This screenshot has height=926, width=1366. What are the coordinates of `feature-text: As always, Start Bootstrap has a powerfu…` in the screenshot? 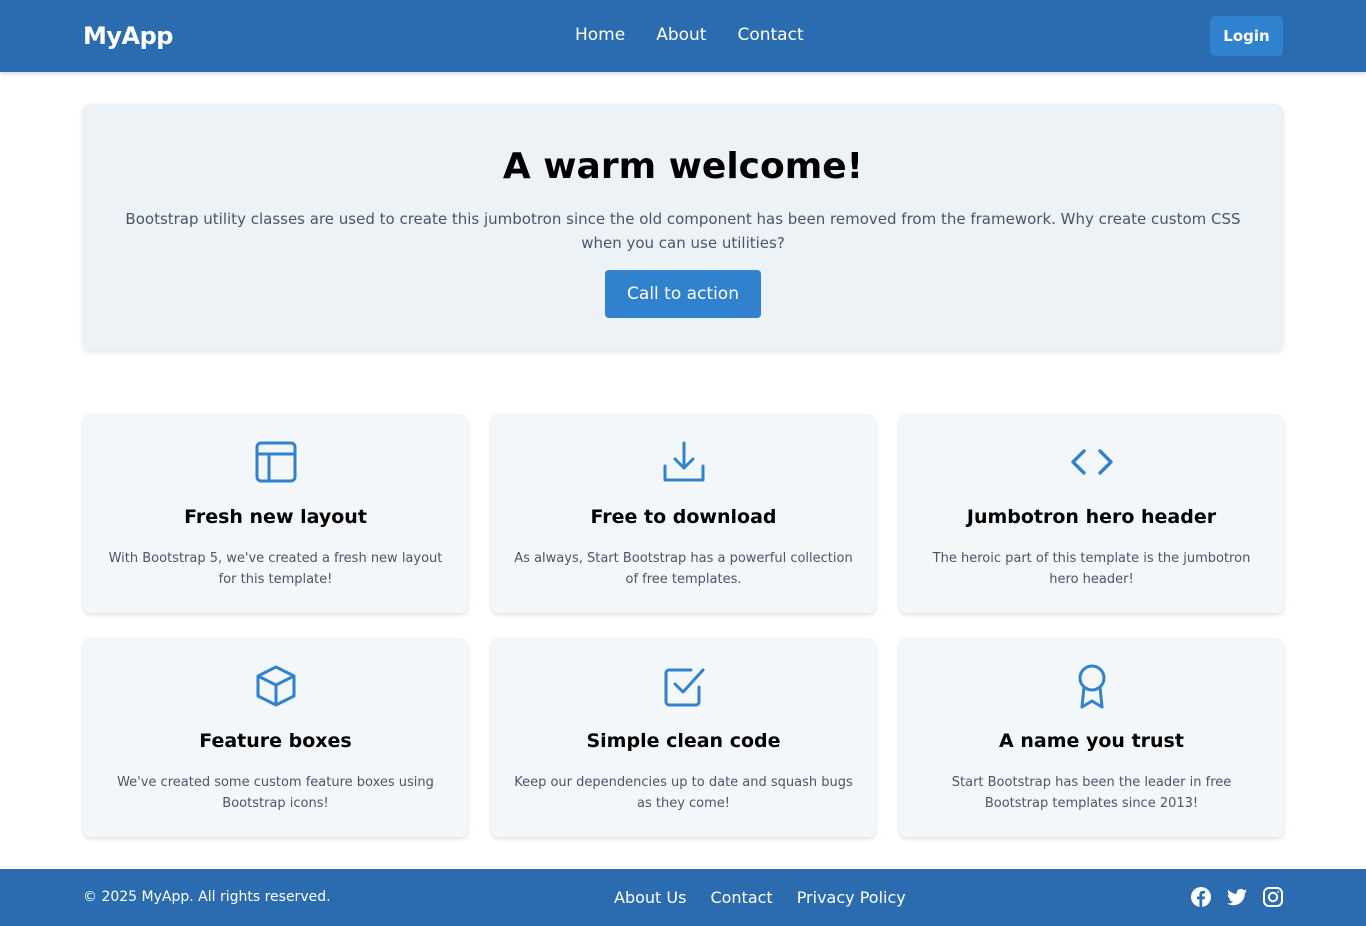 It's located at (683, 569).